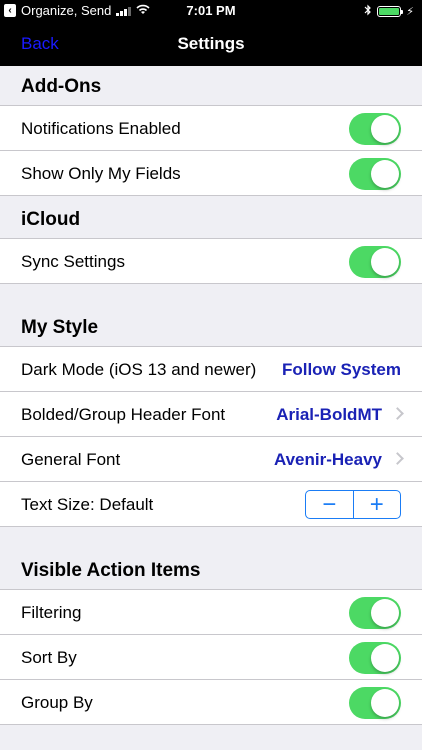  I want to click on row-sort-by: Sort By, so click(211, 657).